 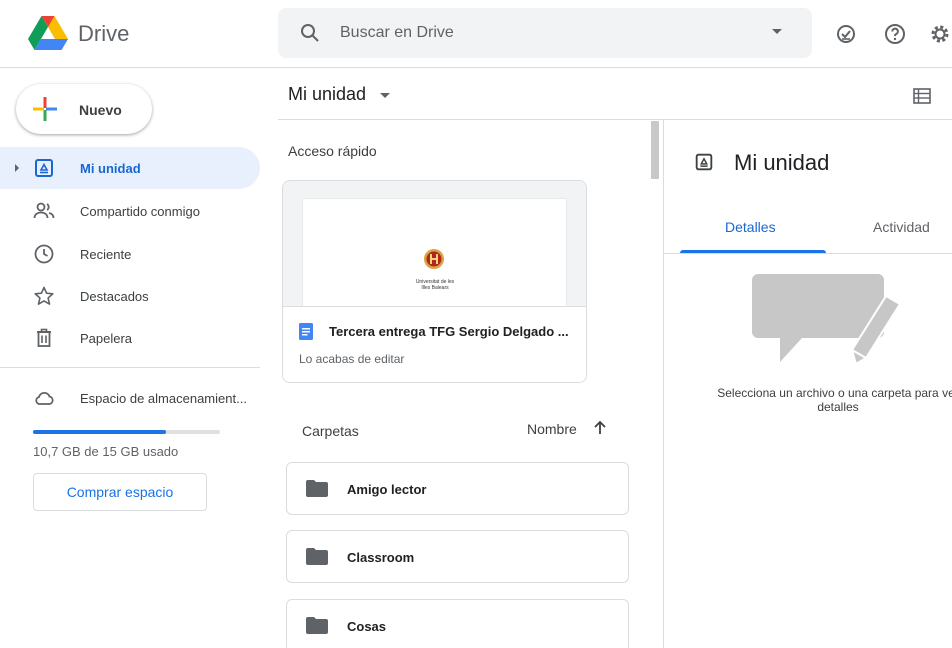 What do you see at coordinates (44, 398) in the screenshot?
I see `cloud-icon` at bounding box center [44, 398].